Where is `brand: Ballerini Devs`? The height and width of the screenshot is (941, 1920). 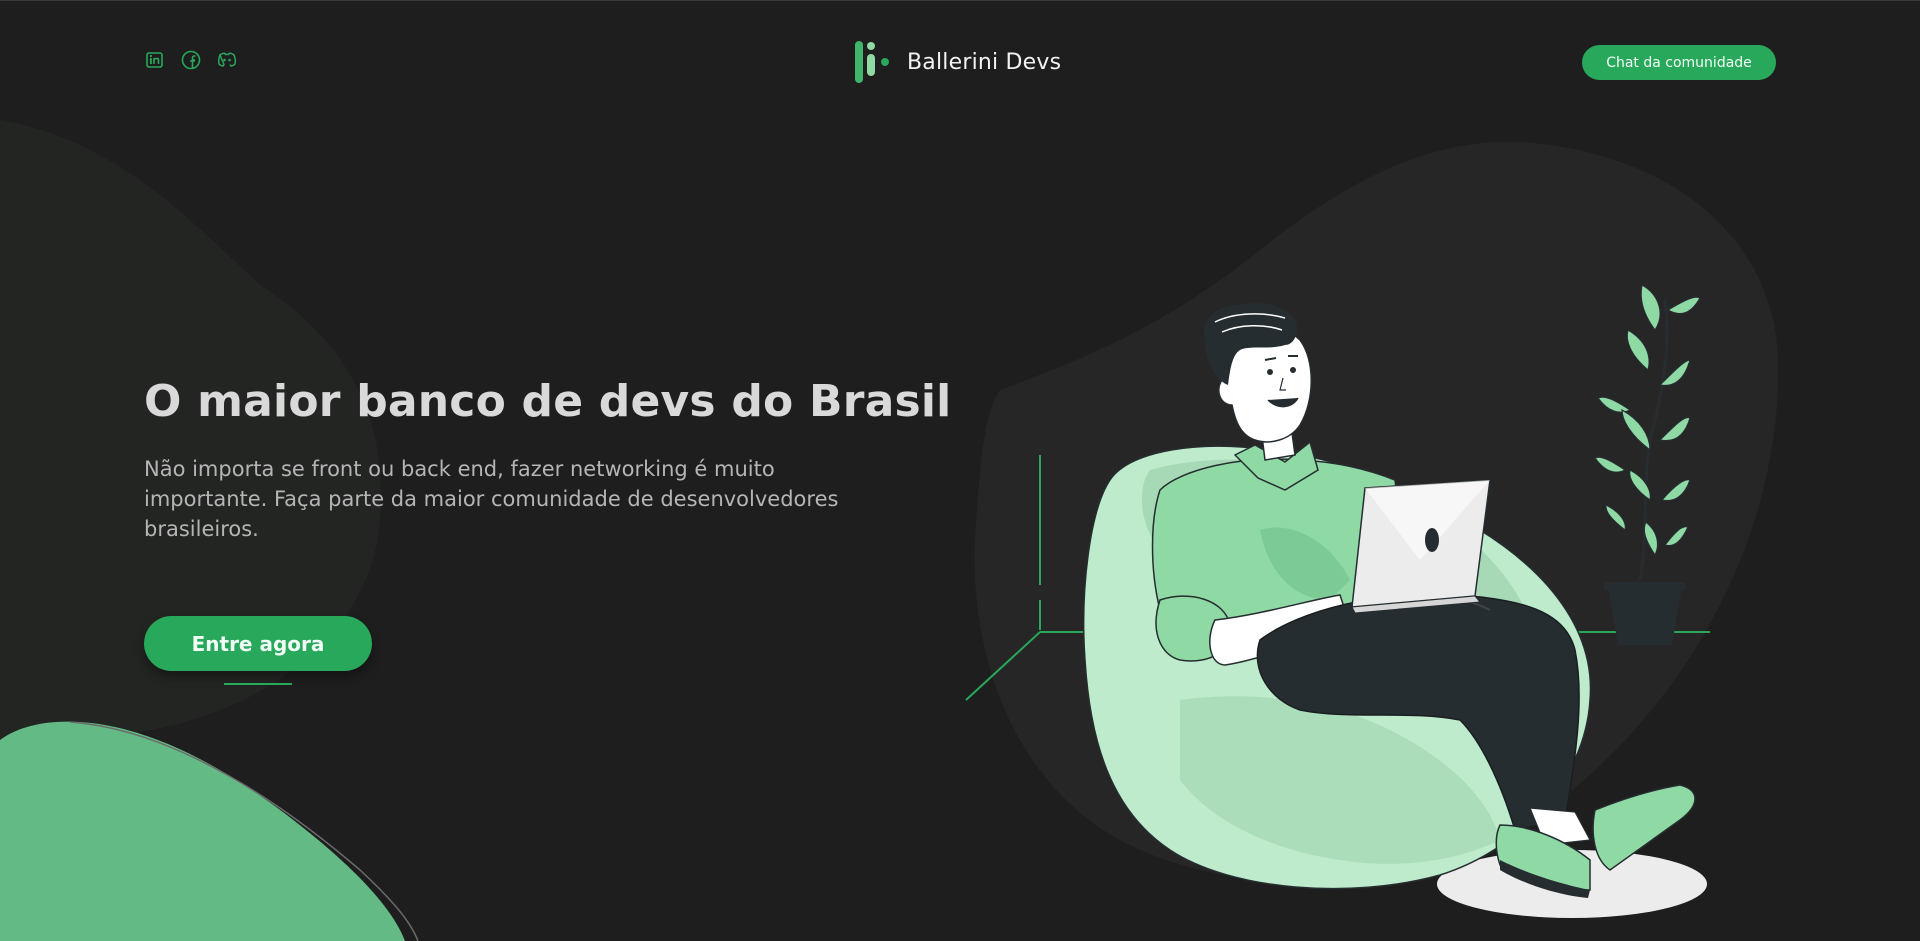
brand: Ballerini Devs is located at coordinates (957, 62).